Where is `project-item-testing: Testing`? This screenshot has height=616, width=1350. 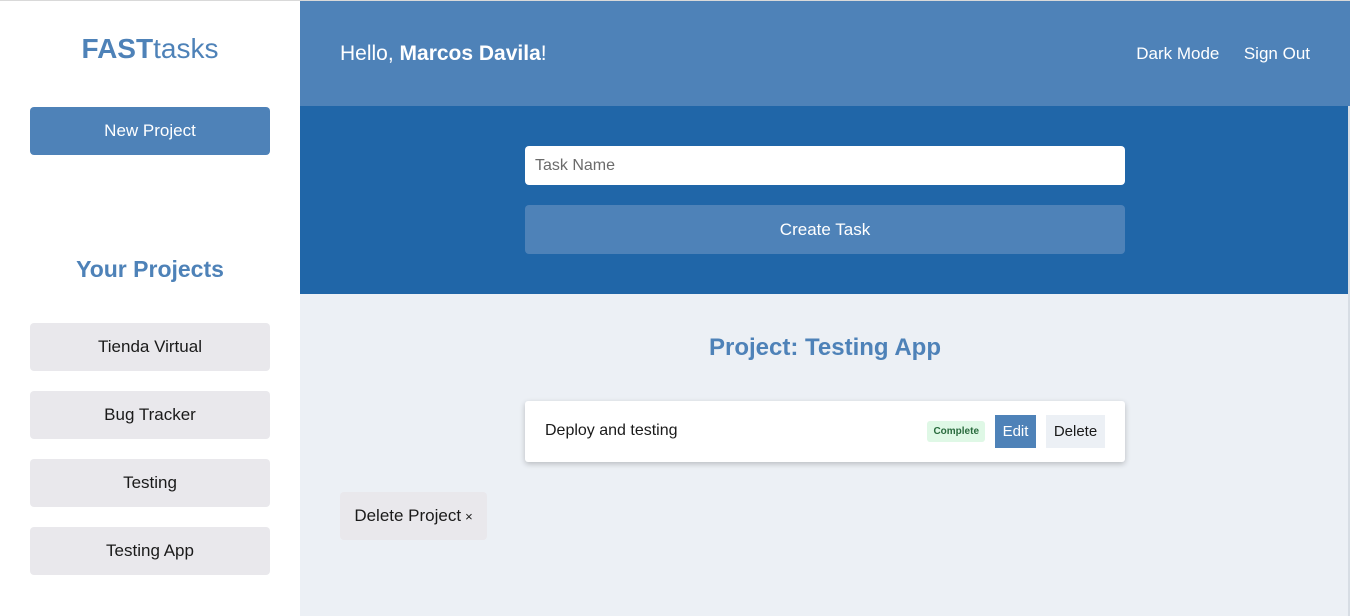
project-item-testing: Testing is located at coordinates (150, 483).